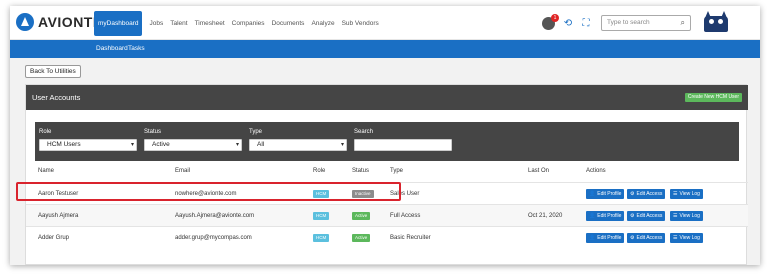  I want to click on nav-analyze: Analyze, so click(322, 23).